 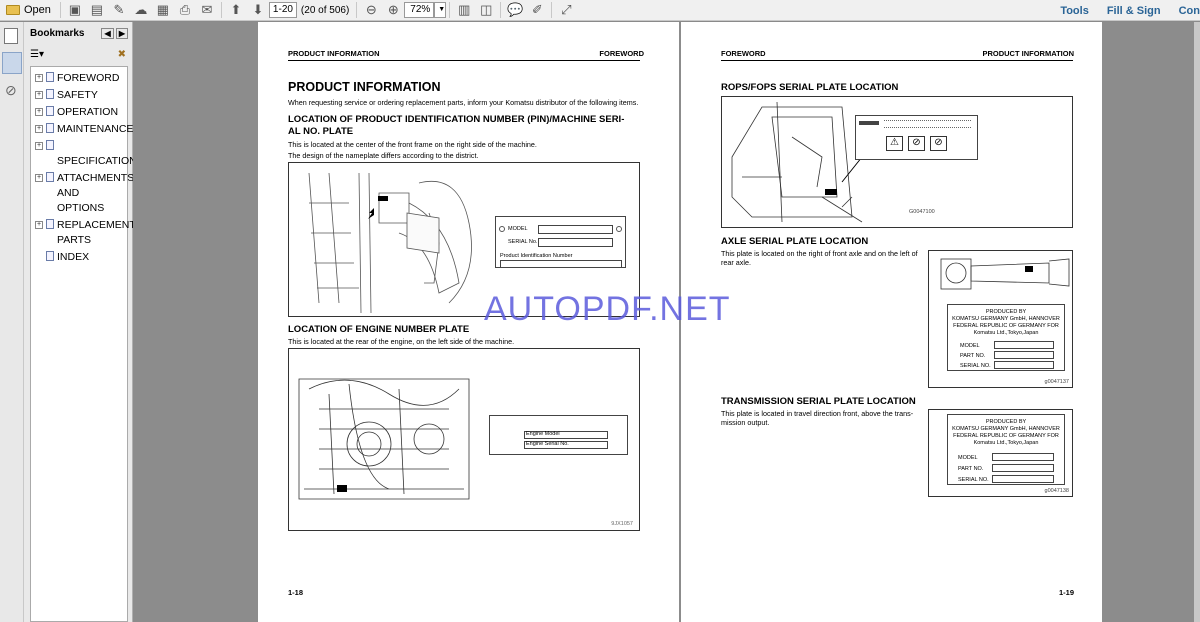 I want to click on bookmark-foreword: + FOREWORD, so click(x=79, y=78).